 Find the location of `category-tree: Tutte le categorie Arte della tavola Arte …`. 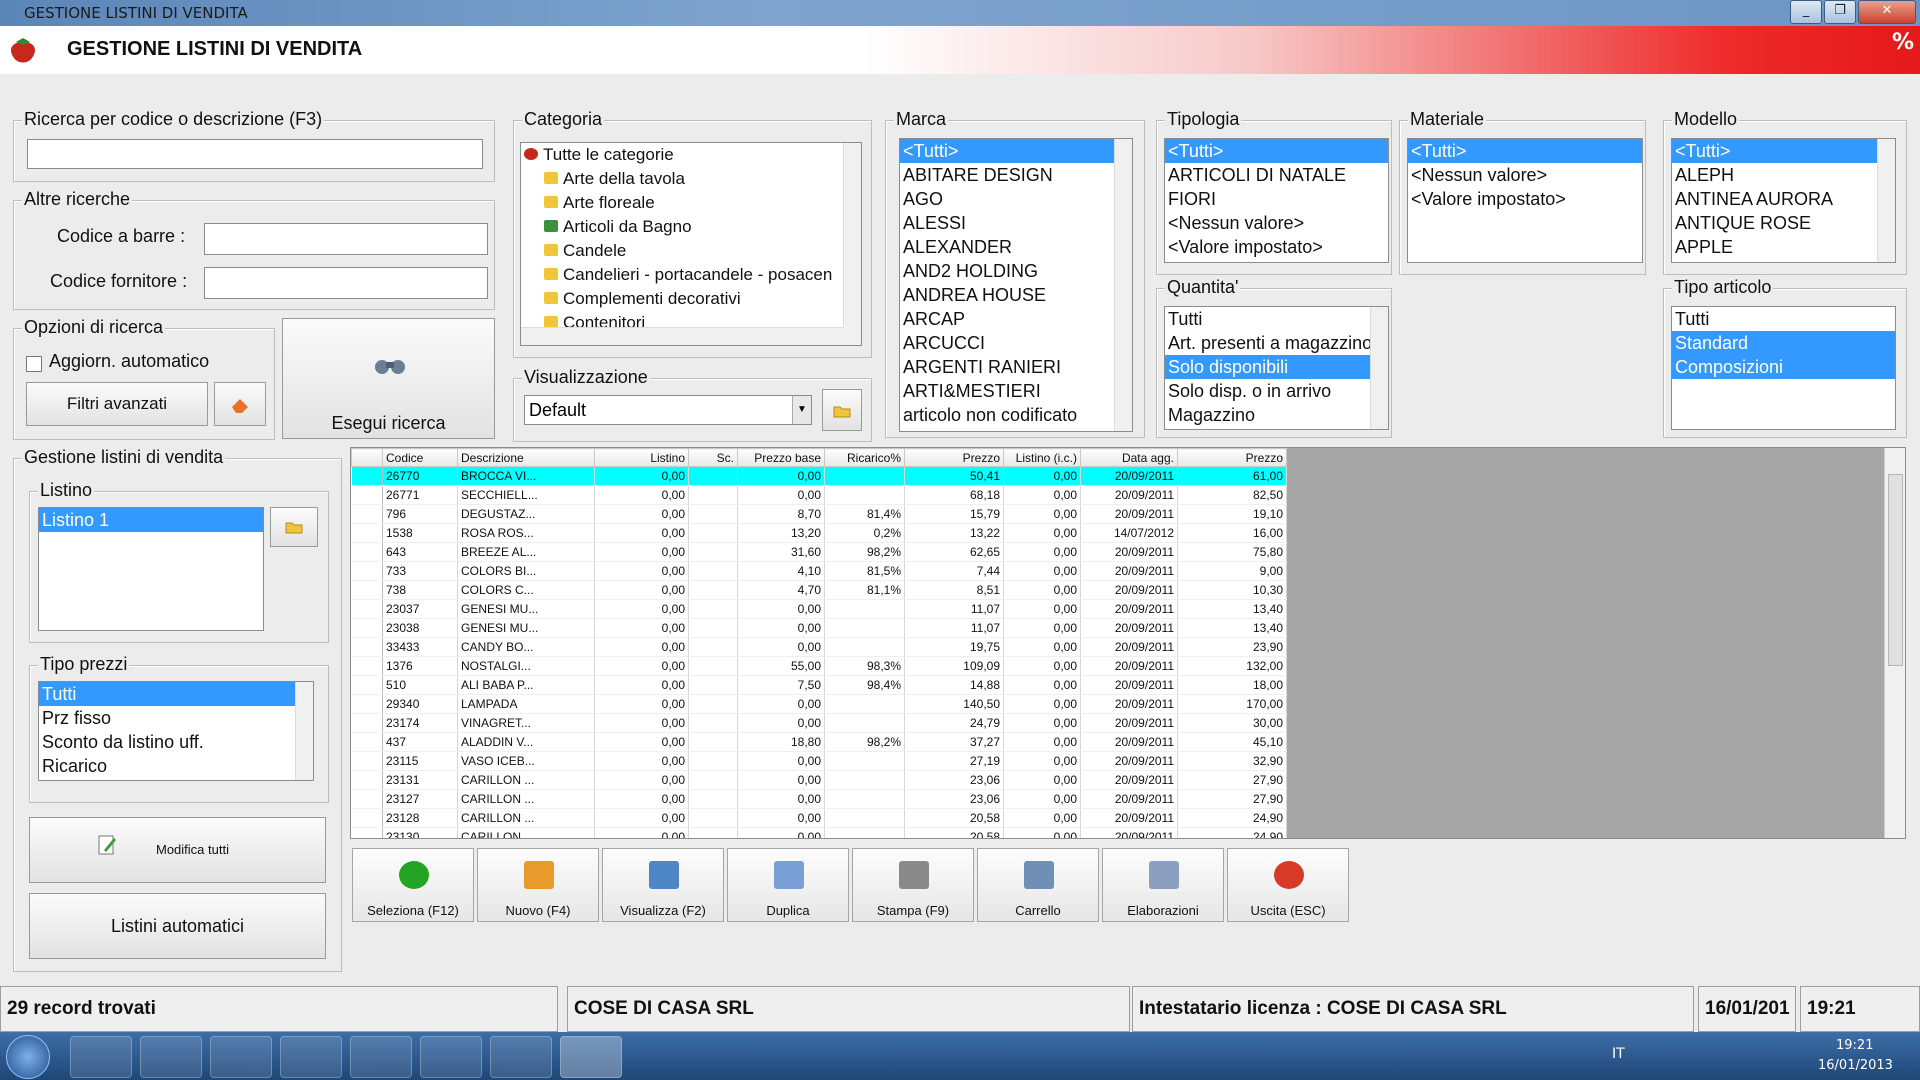

category-tree: Tutte le categorie Arte della tavola Arte … is located at coordinates (691, 244).